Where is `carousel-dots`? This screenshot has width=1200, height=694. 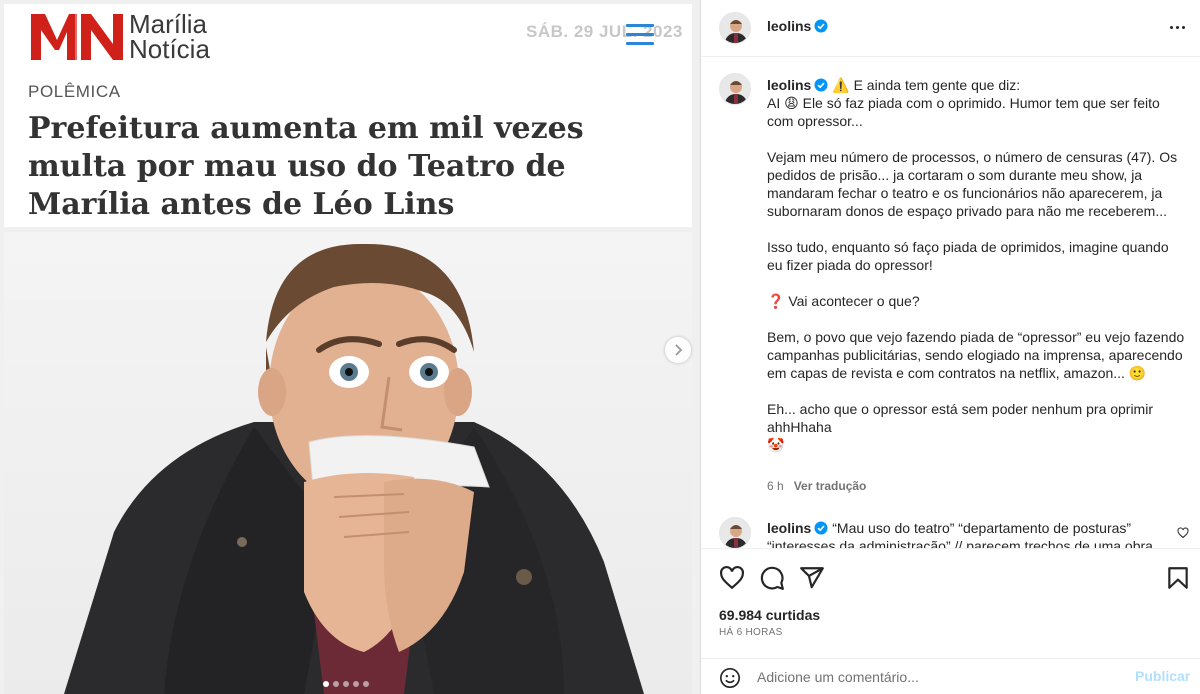 carousel-dots is located at coordinates (346, 684).